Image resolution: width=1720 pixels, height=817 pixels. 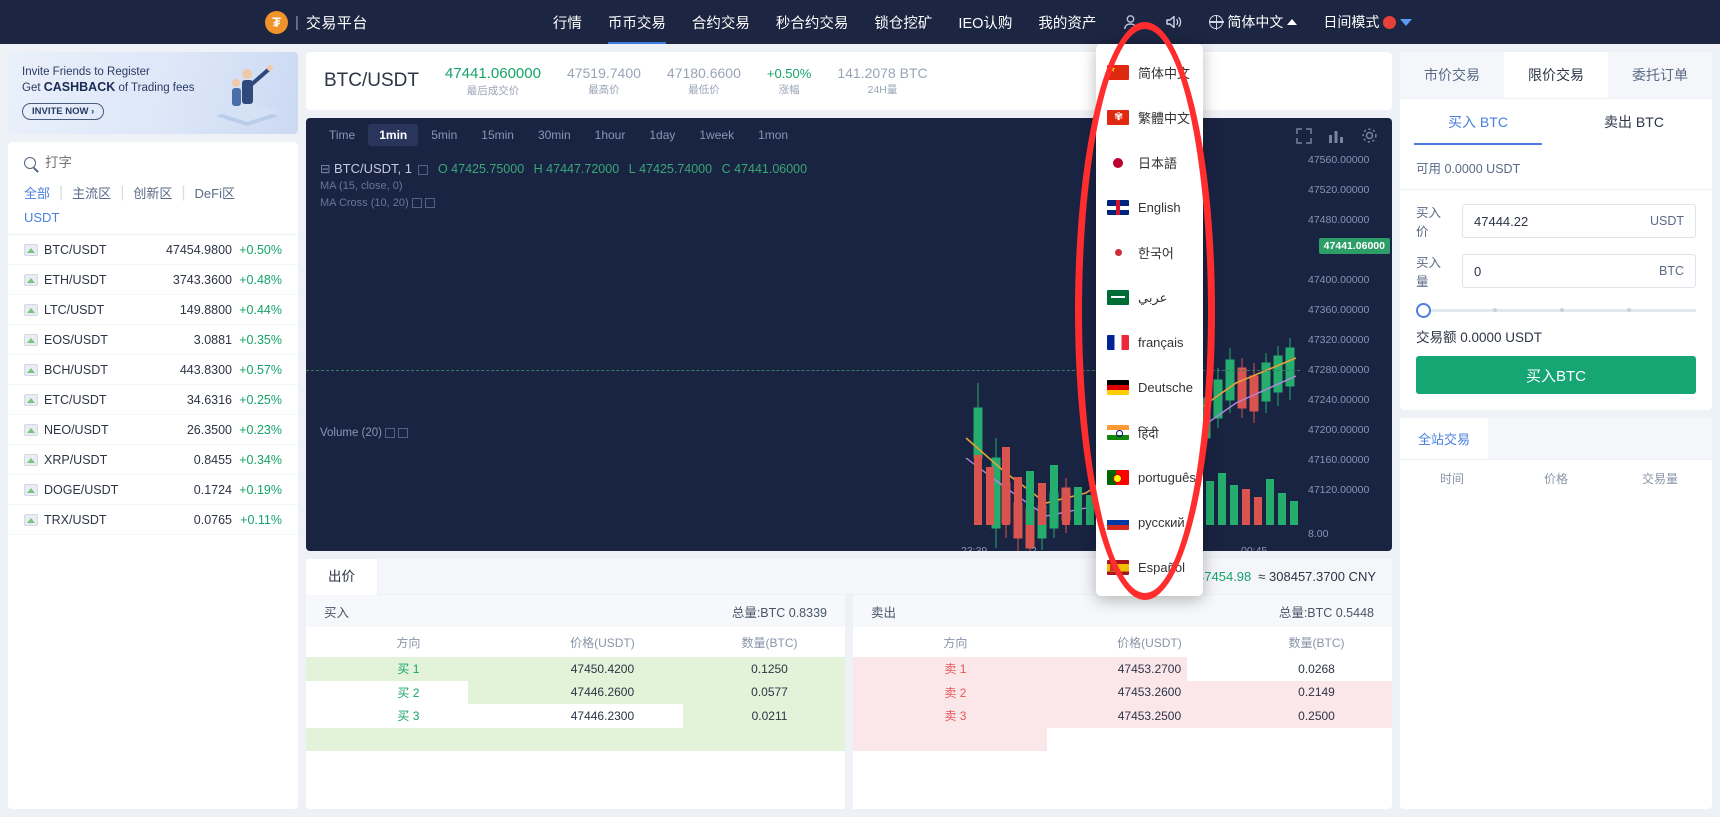 I want to click on lang-option-ru: русский, so click(x=1149, y=522).